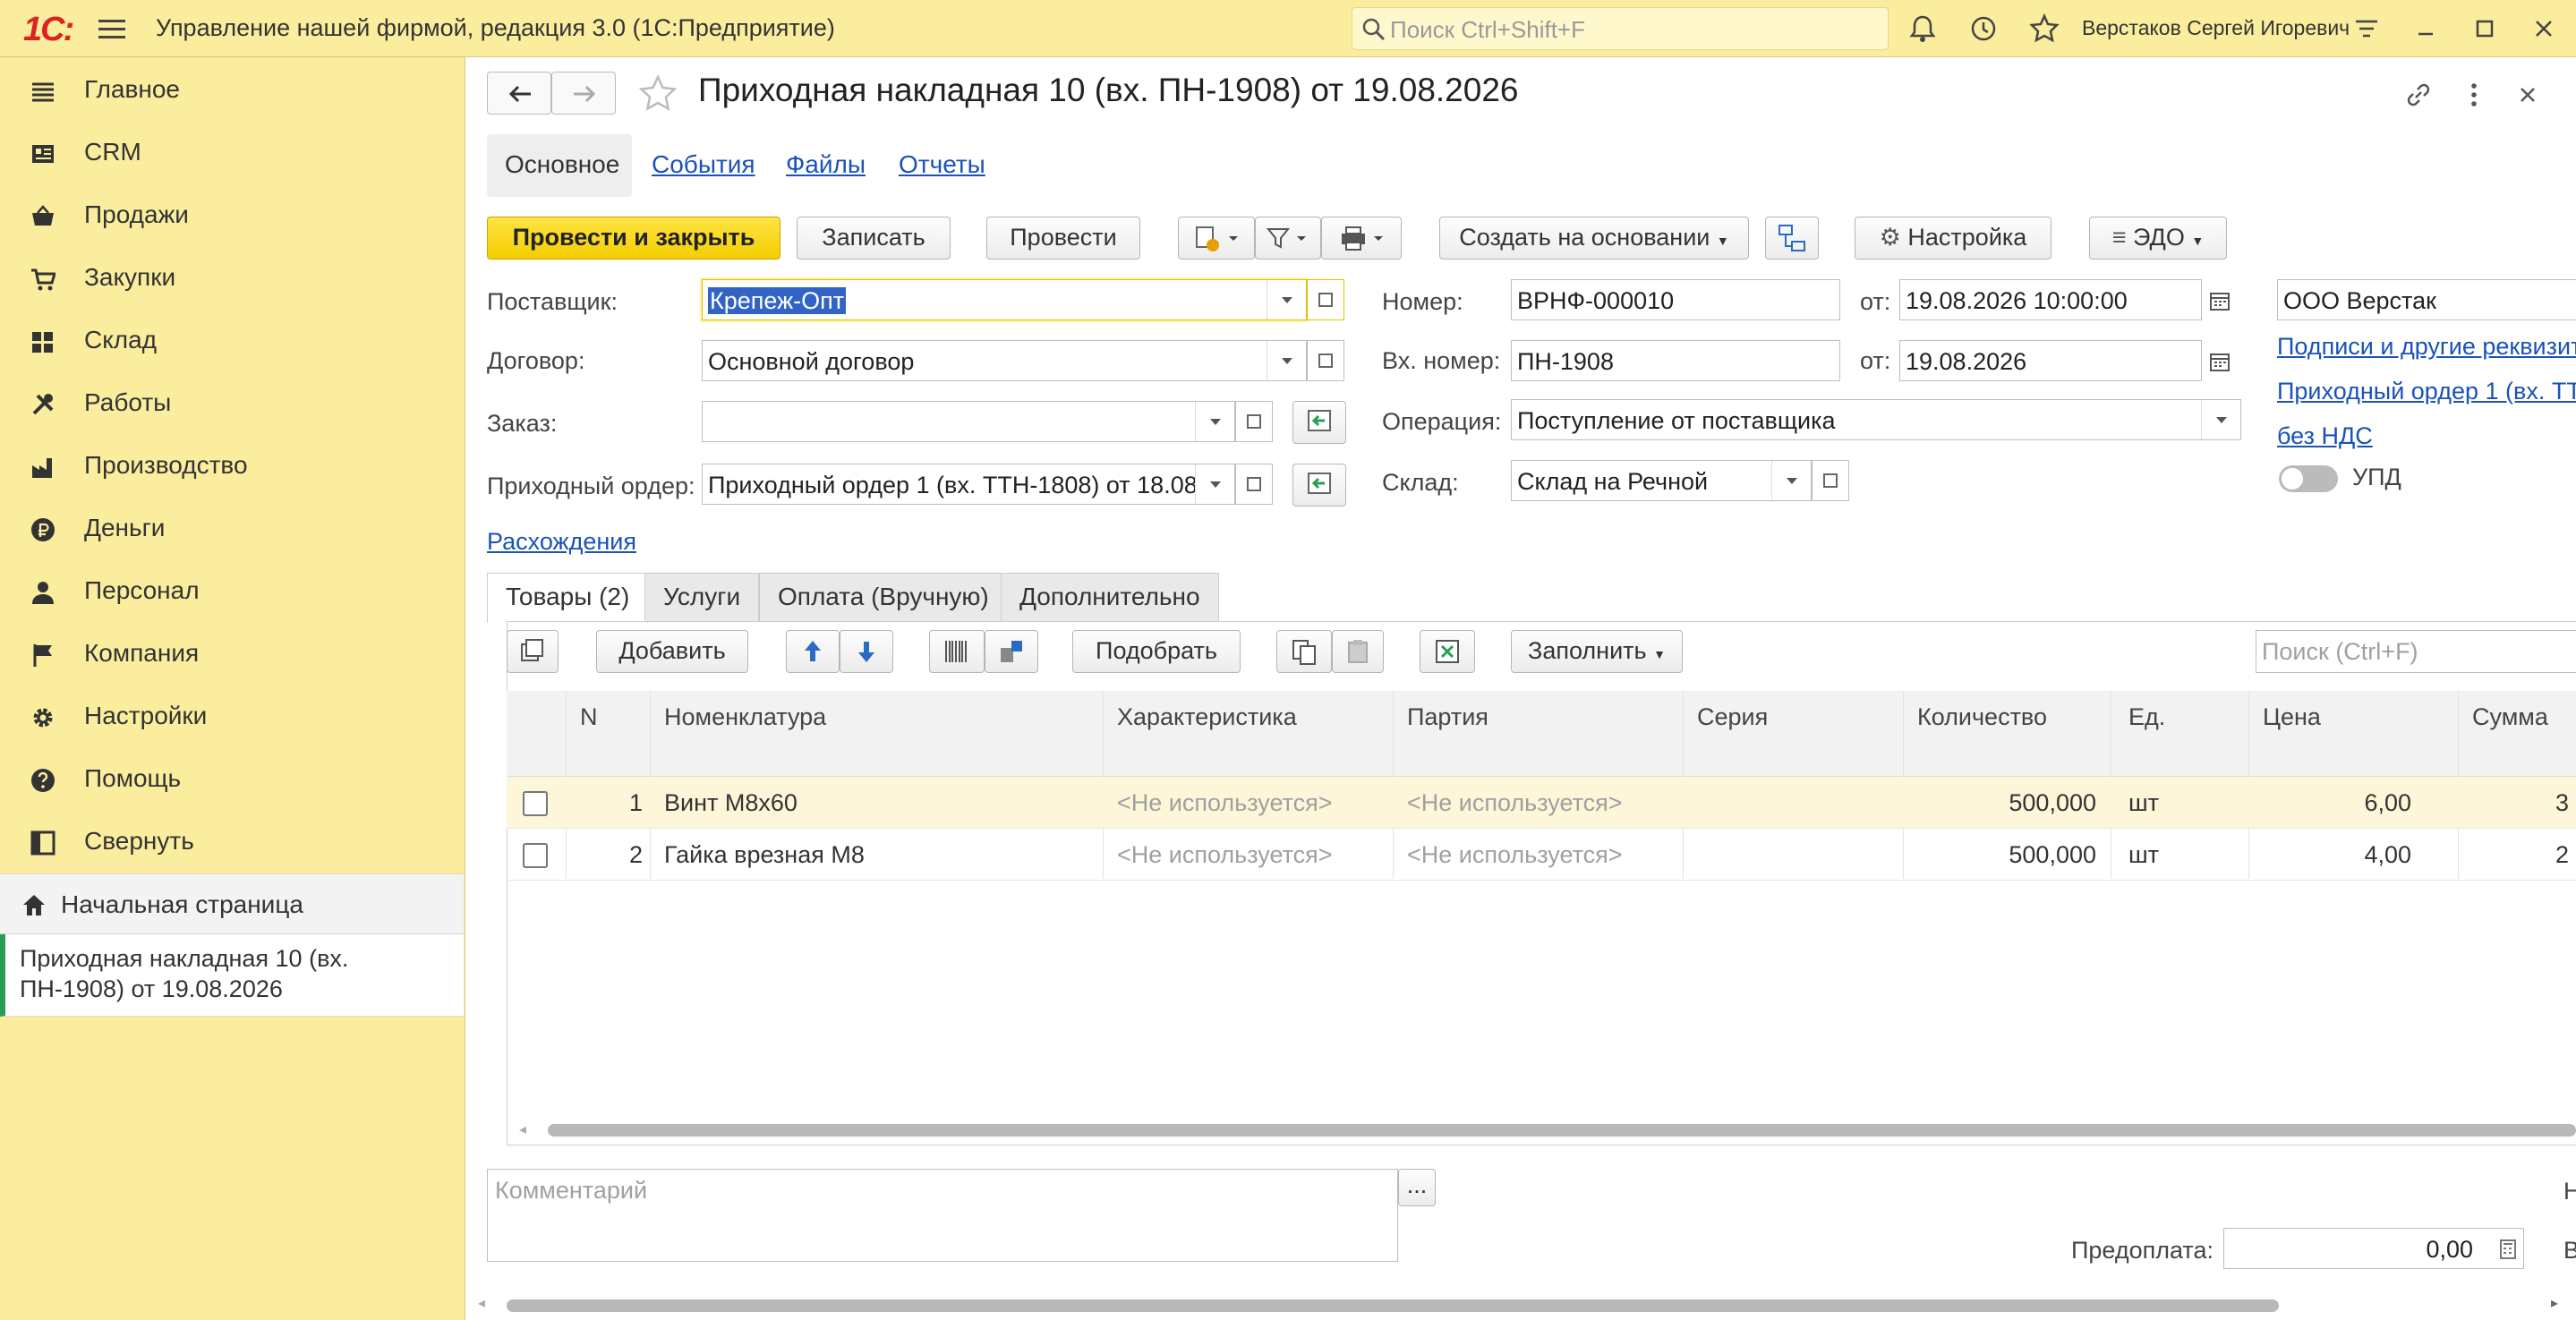 The width and height of the screenshot is (2576, 1320). I want to click on edo-button: ≡ ЭДО ▼, so click(2158, 238).